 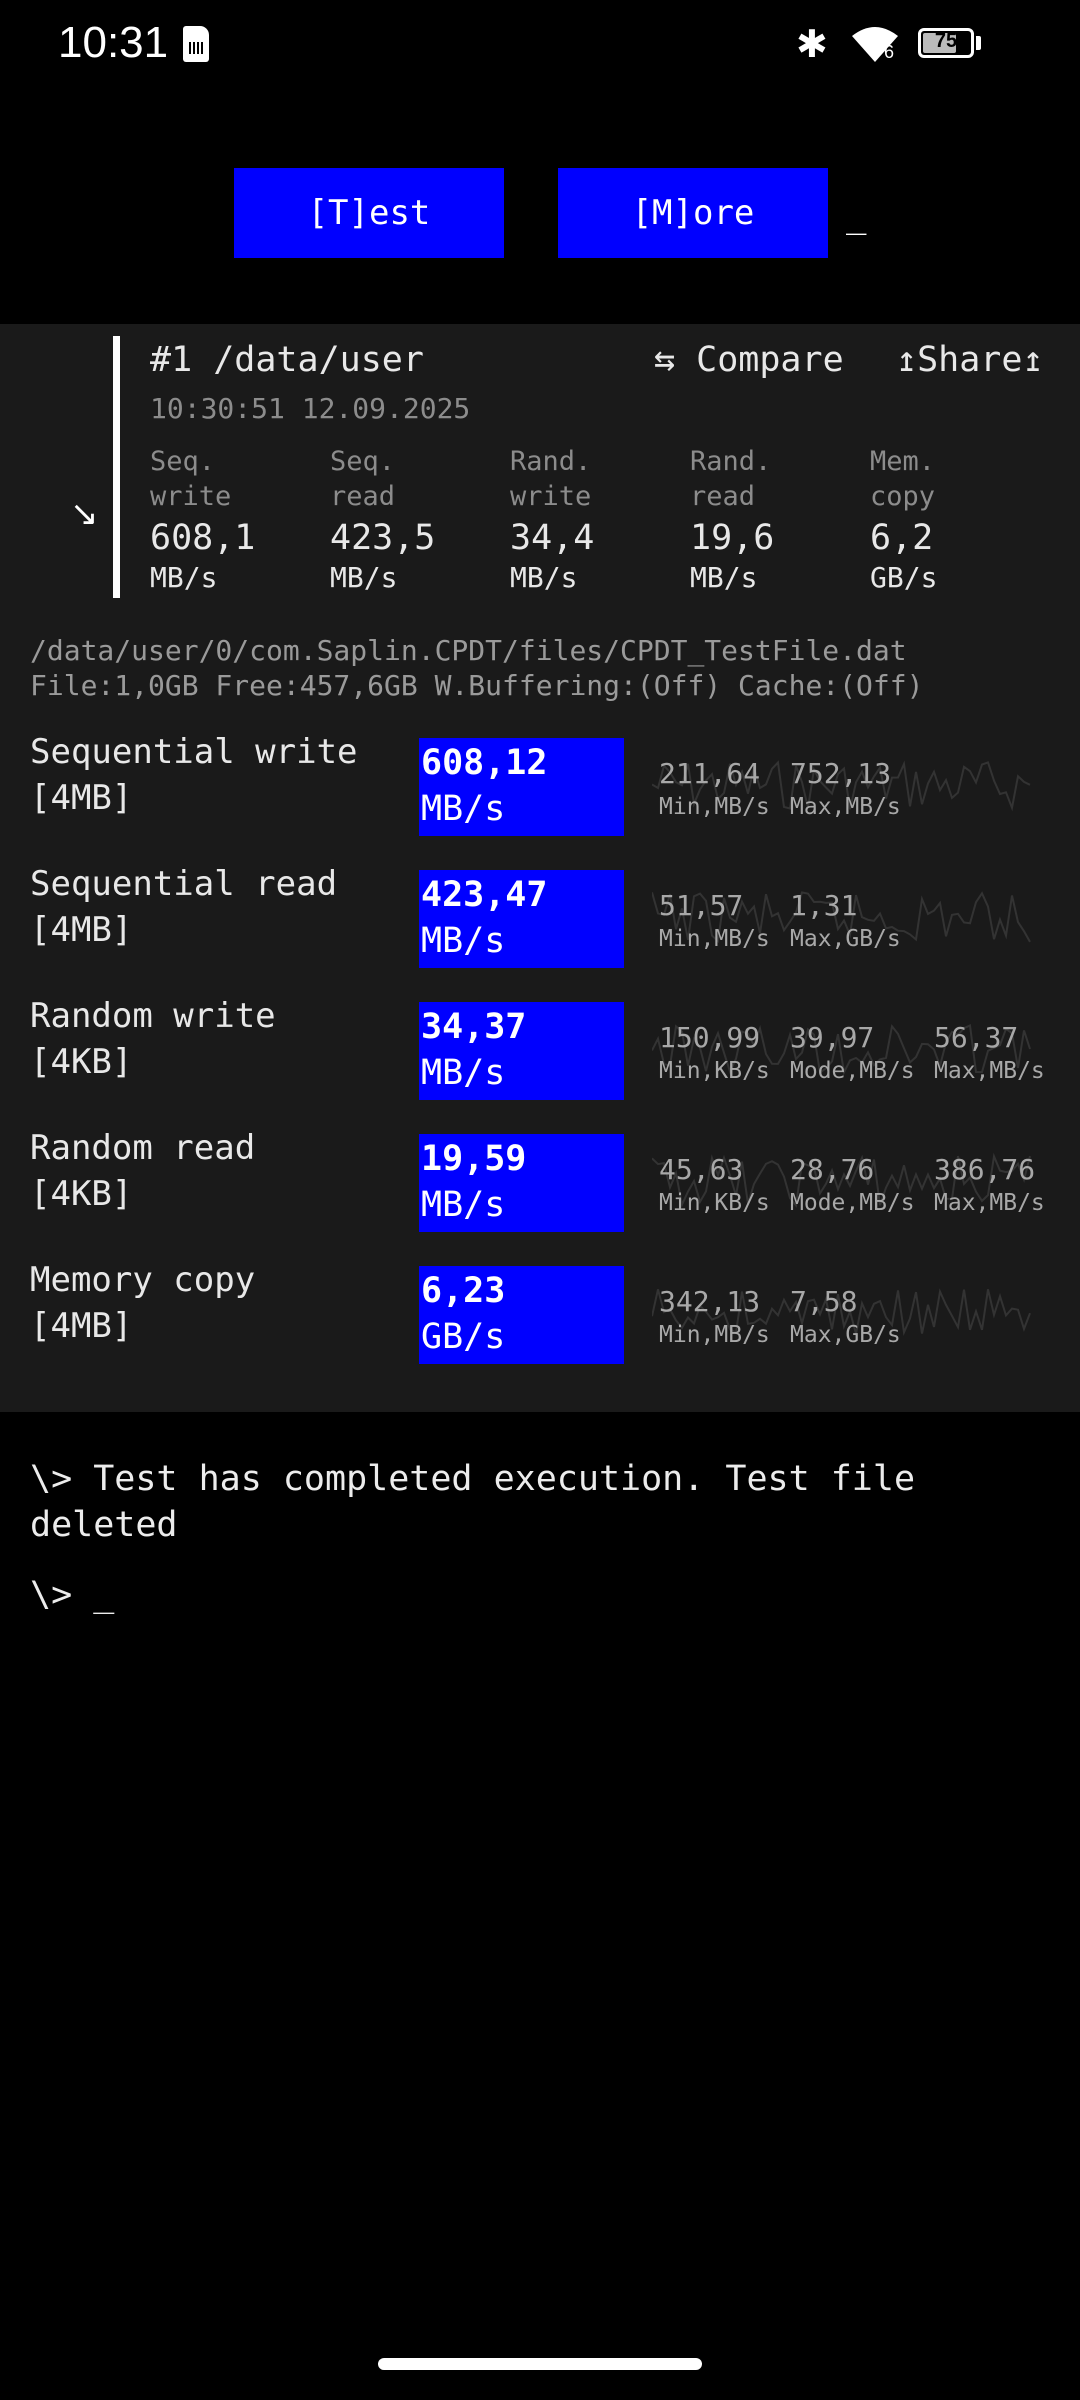 I want to click on stat-value: 150,99, so click(x=710, y=1037).